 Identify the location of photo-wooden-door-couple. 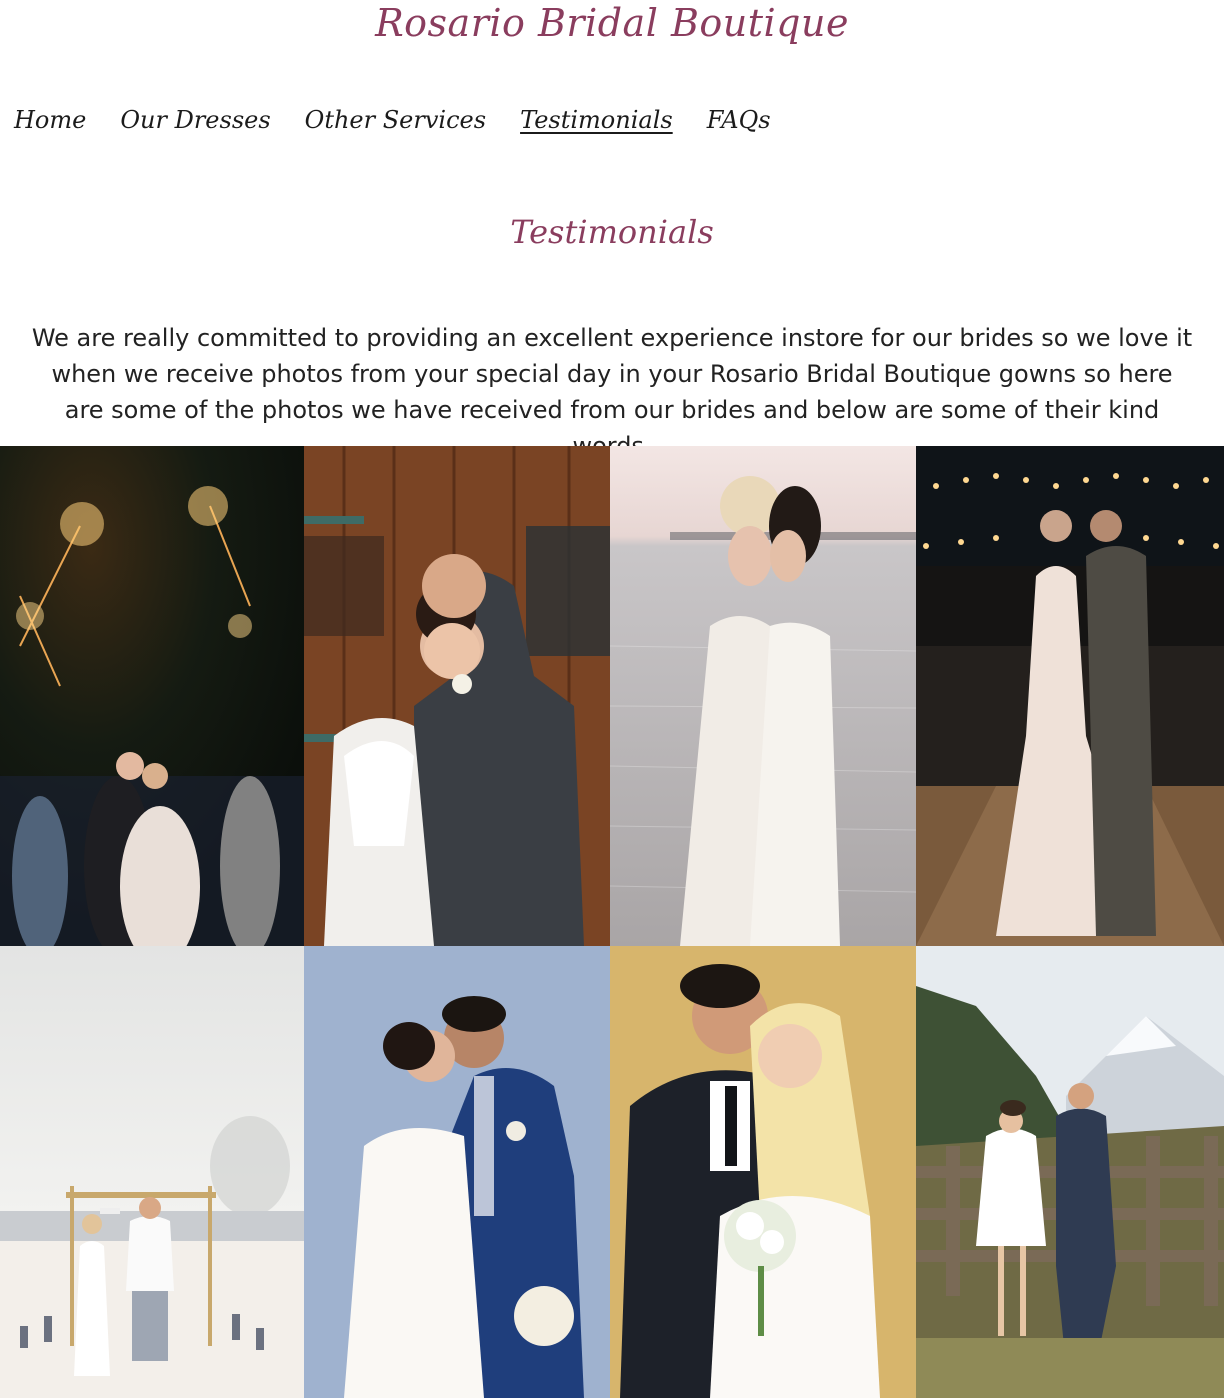
(457, 696).